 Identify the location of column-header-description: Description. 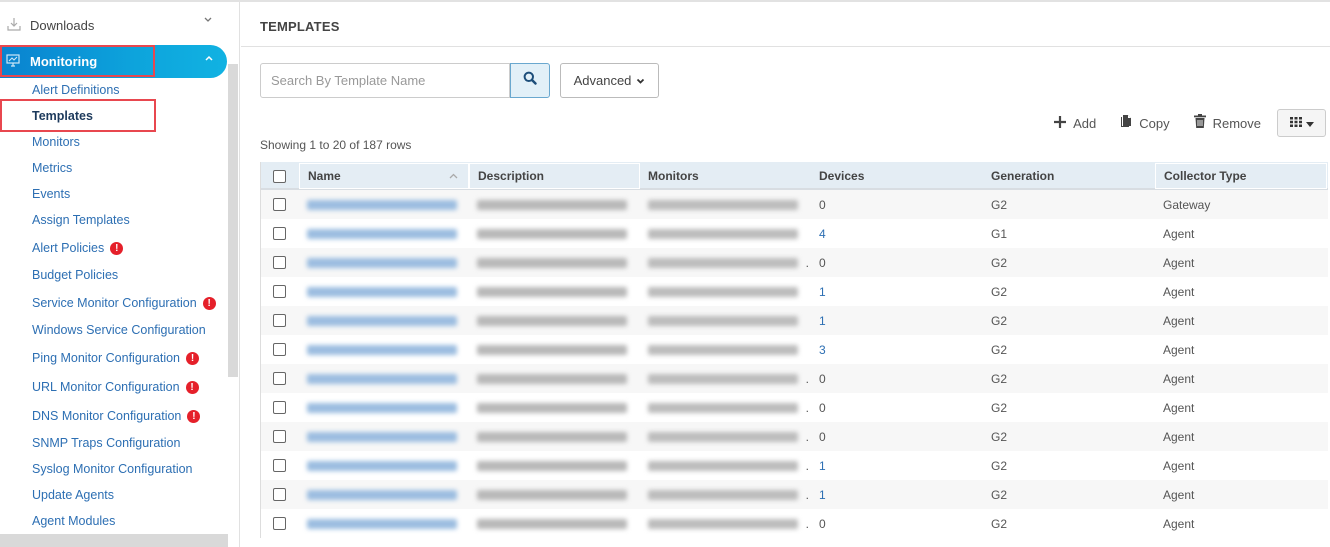
(554, 176).